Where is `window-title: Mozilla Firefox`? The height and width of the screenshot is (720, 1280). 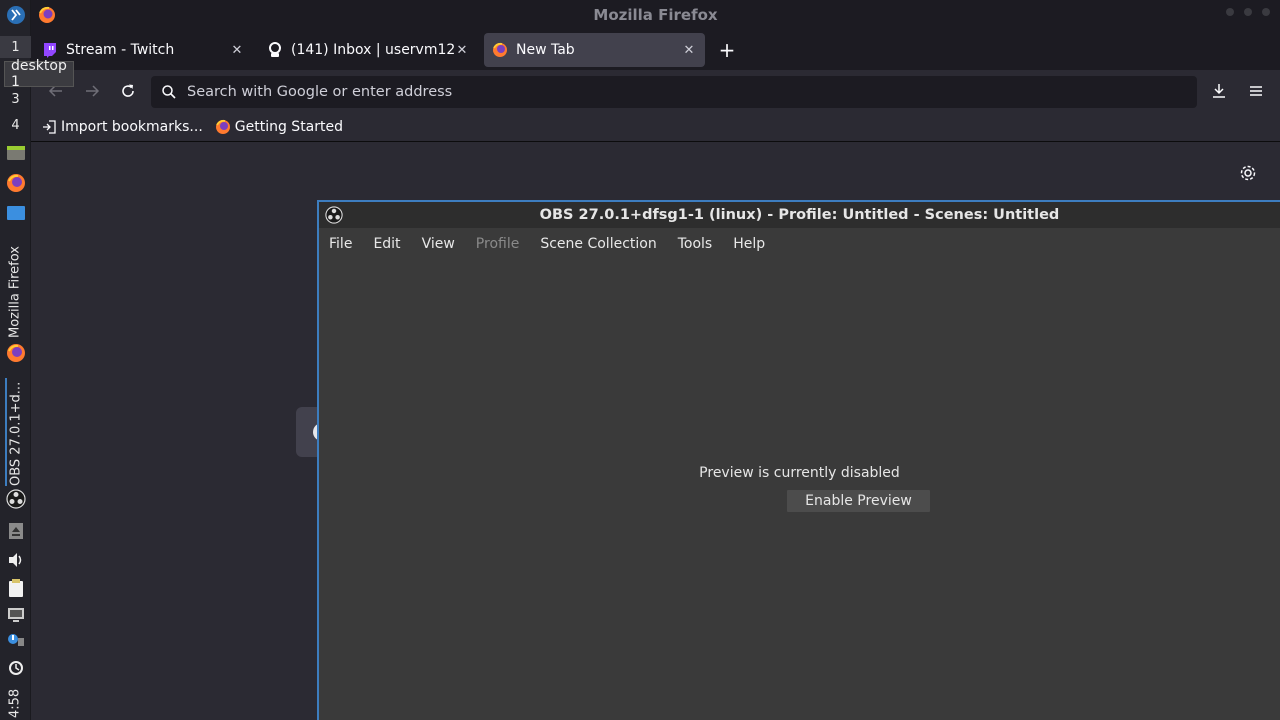 window-title: Mozilla Firefox is located at coordinates (655, 15).